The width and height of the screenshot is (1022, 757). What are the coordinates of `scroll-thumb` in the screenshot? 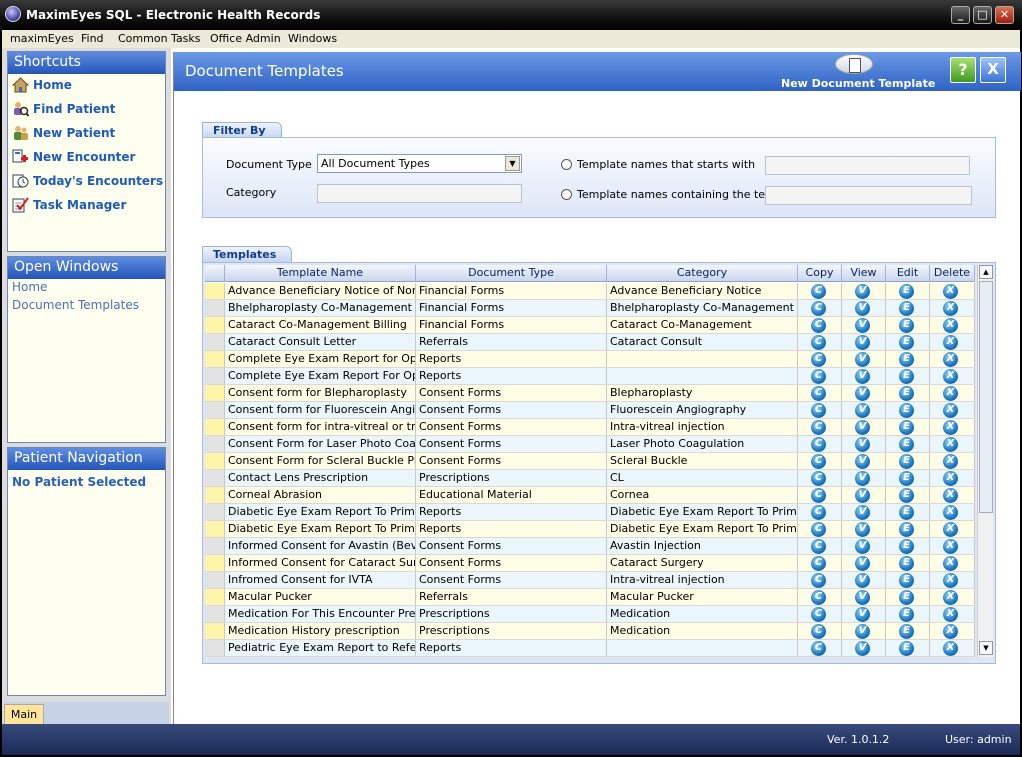 It's located at (986, 397).